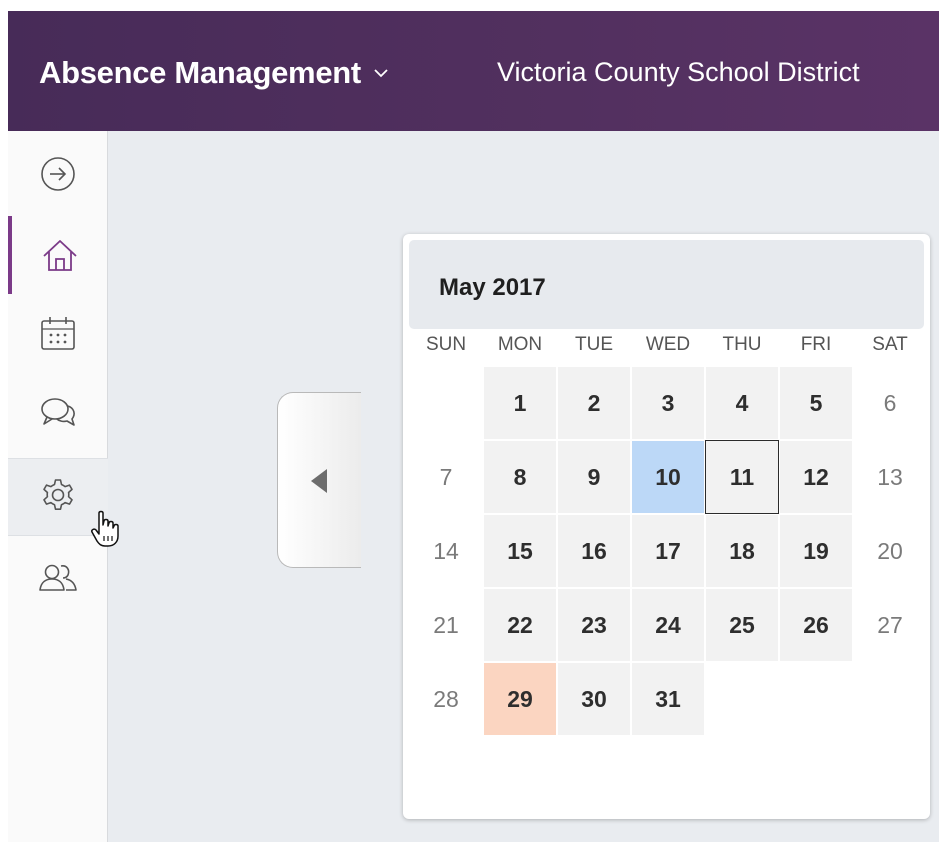 The height and width of the screenshot is (842, 939). I want to click on calendar-day-19: 19, so click(816, 551).